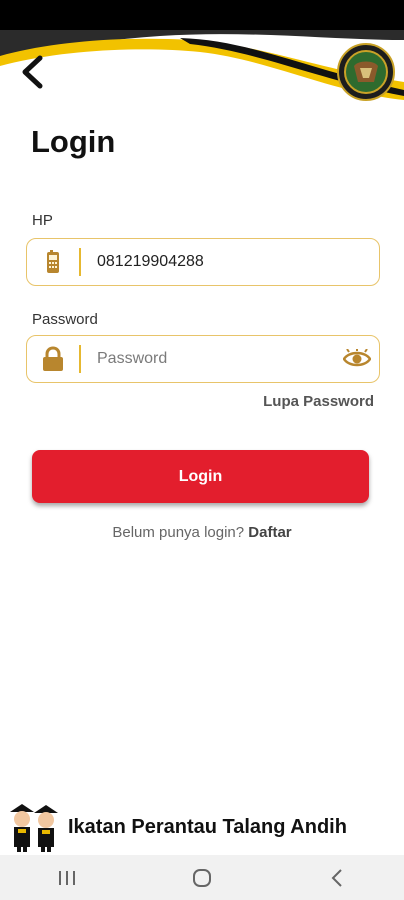 This screenshot has height=900, width=404. Describe the element at coordinates (230, 262) in the screenshot. I see `hp-value: 081219904288` at that location.